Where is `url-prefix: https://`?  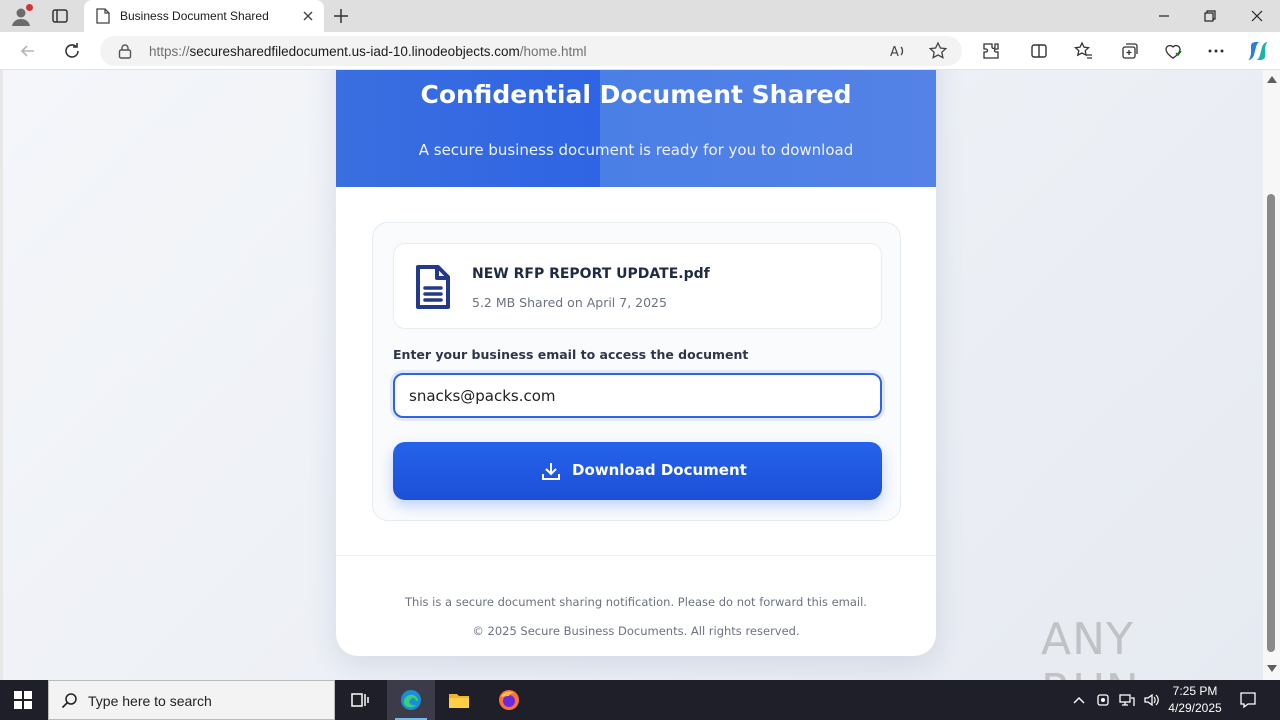
url-prefix: https:// is located at coordinates (169, 51).